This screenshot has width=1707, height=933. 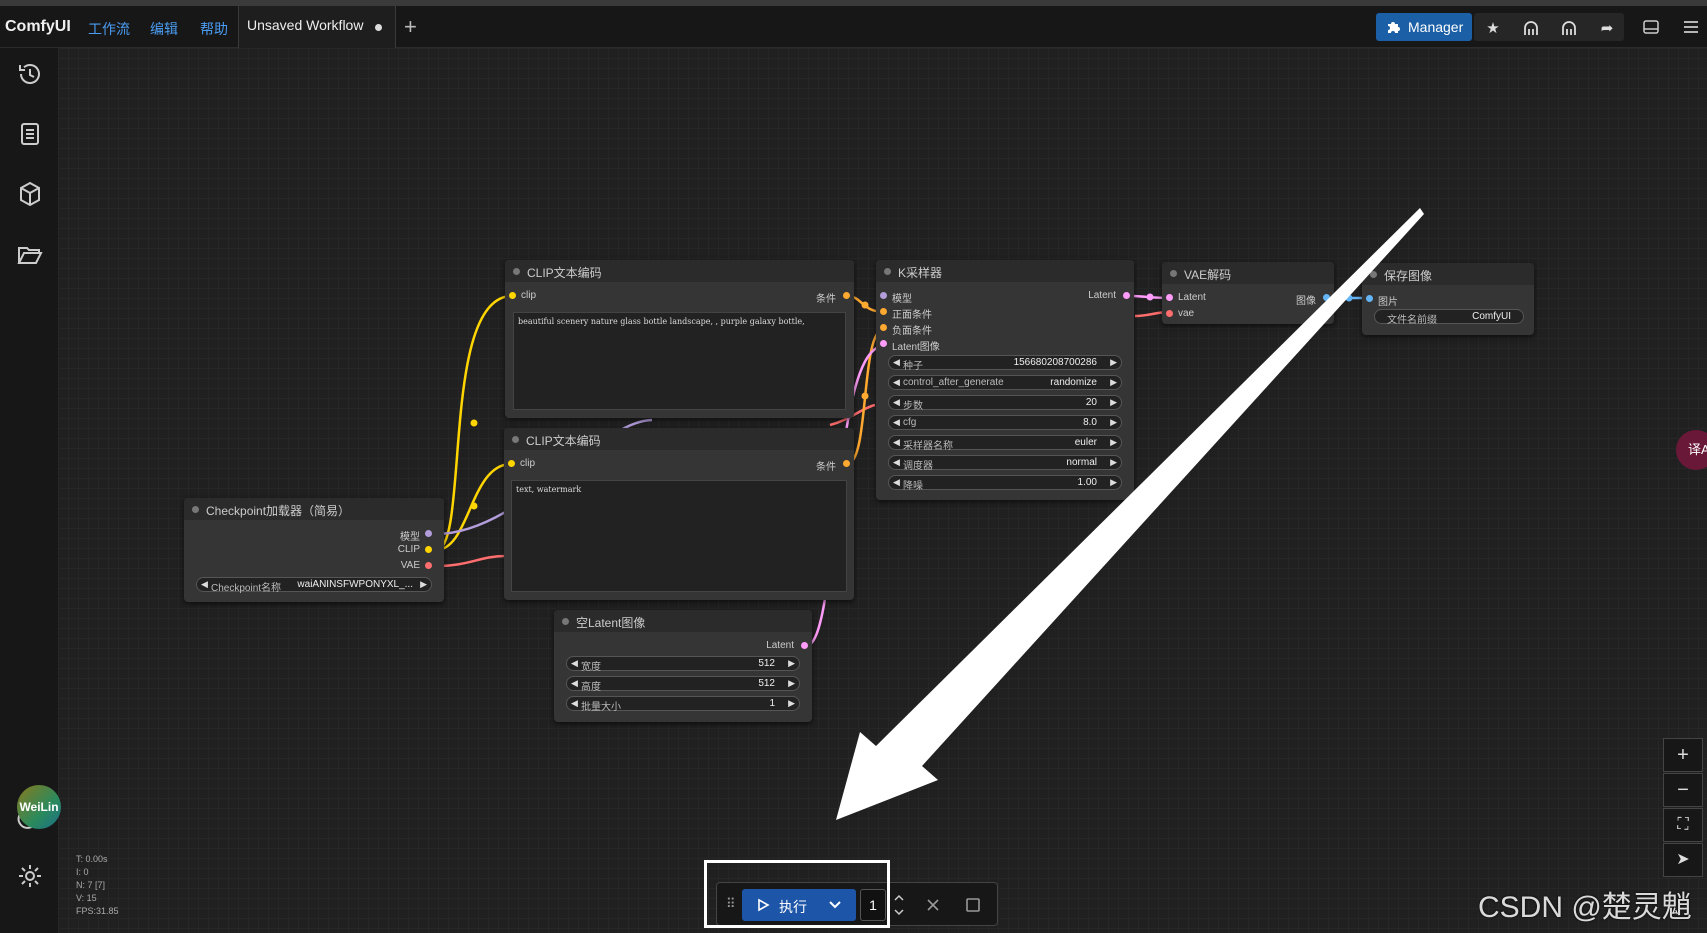 What do you see at coordinates (1683, 790) in the screenshot?
I see `zoom-out-button: −` at bounding box center [1683, 790].